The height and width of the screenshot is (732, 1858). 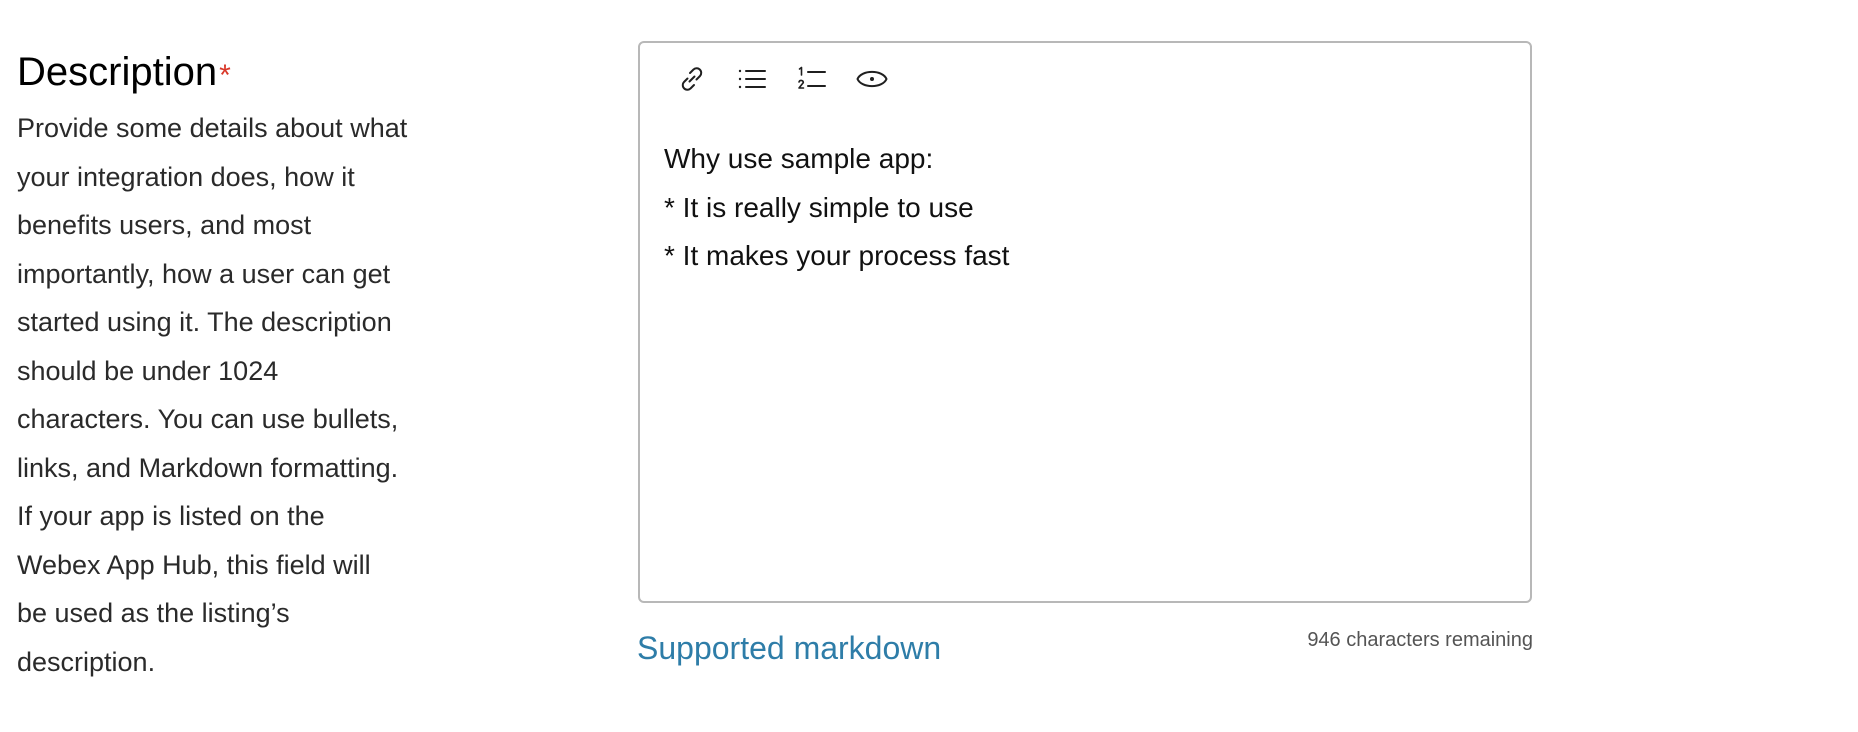 What do you see at coordinates (799, 158) in the screenshot?
I see `editor-line: Why use sample app:` at bounding box center [799, 158].